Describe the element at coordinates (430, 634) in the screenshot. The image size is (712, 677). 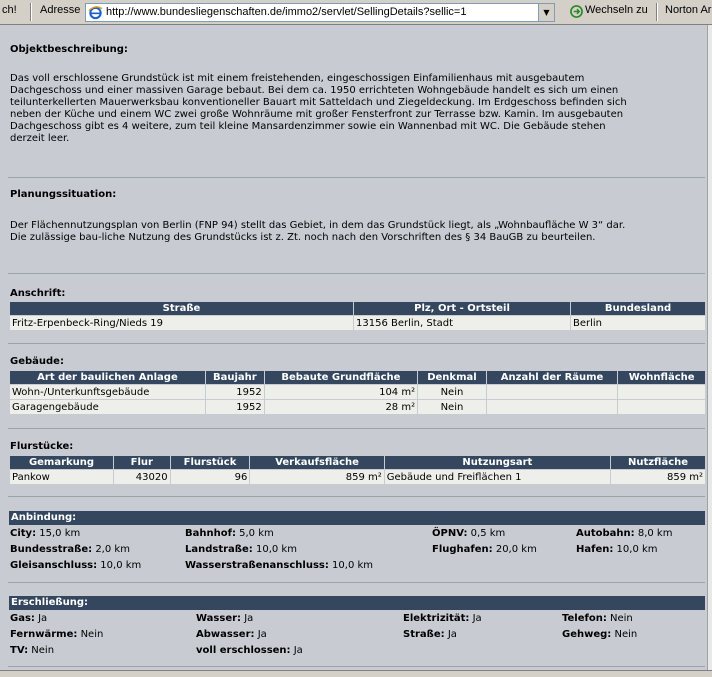
I see `erschliessung-strasse: Straße: Ja` at that location.